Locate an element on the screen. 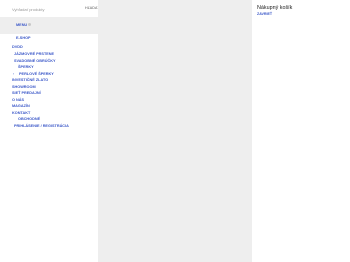 This screenshot has height=262, width=350. menu-toggle-icon is located at coordinates (29, 24).